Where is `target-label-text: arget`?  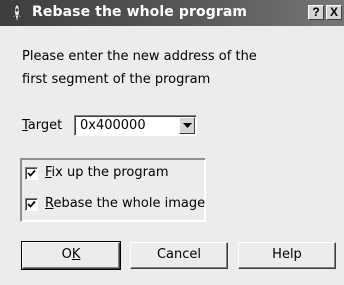 target-label-text: arget is located at coordinates (45, 125).